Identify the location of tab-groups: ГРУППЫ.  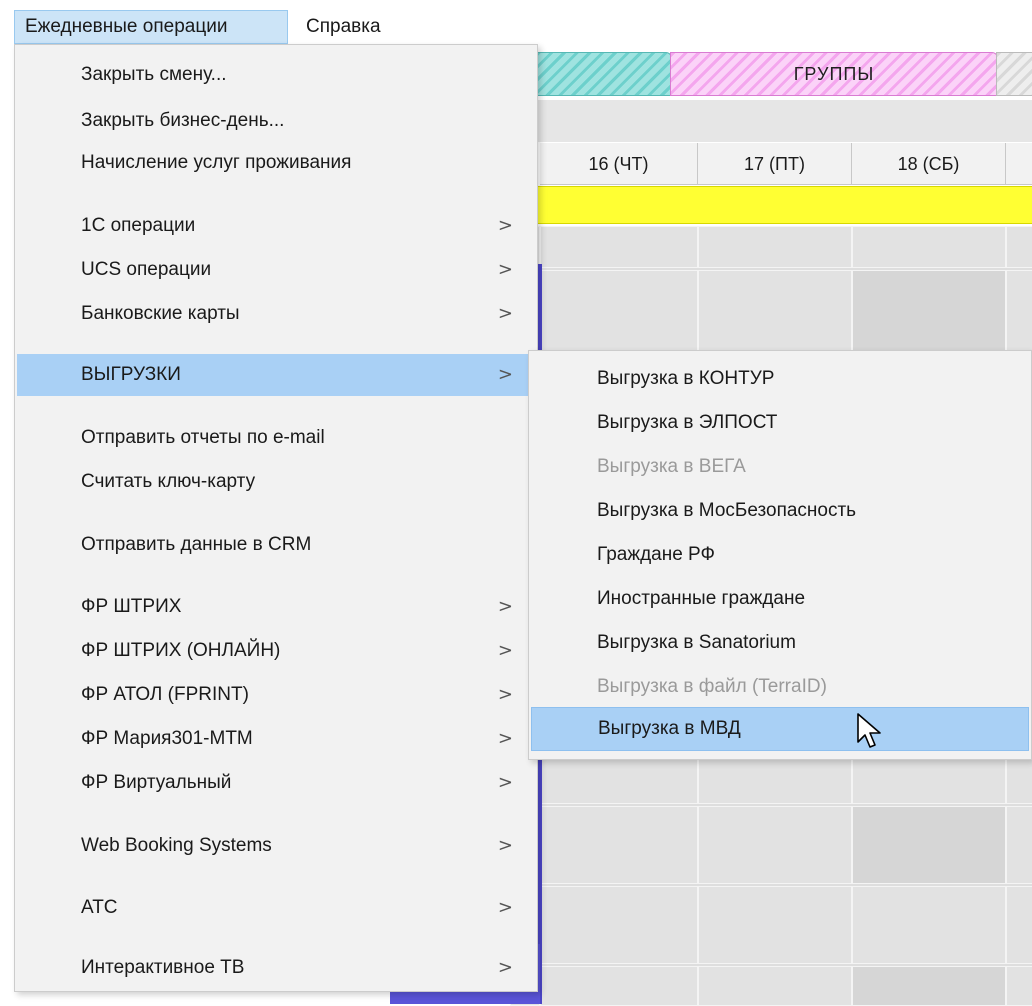
(834, 74).